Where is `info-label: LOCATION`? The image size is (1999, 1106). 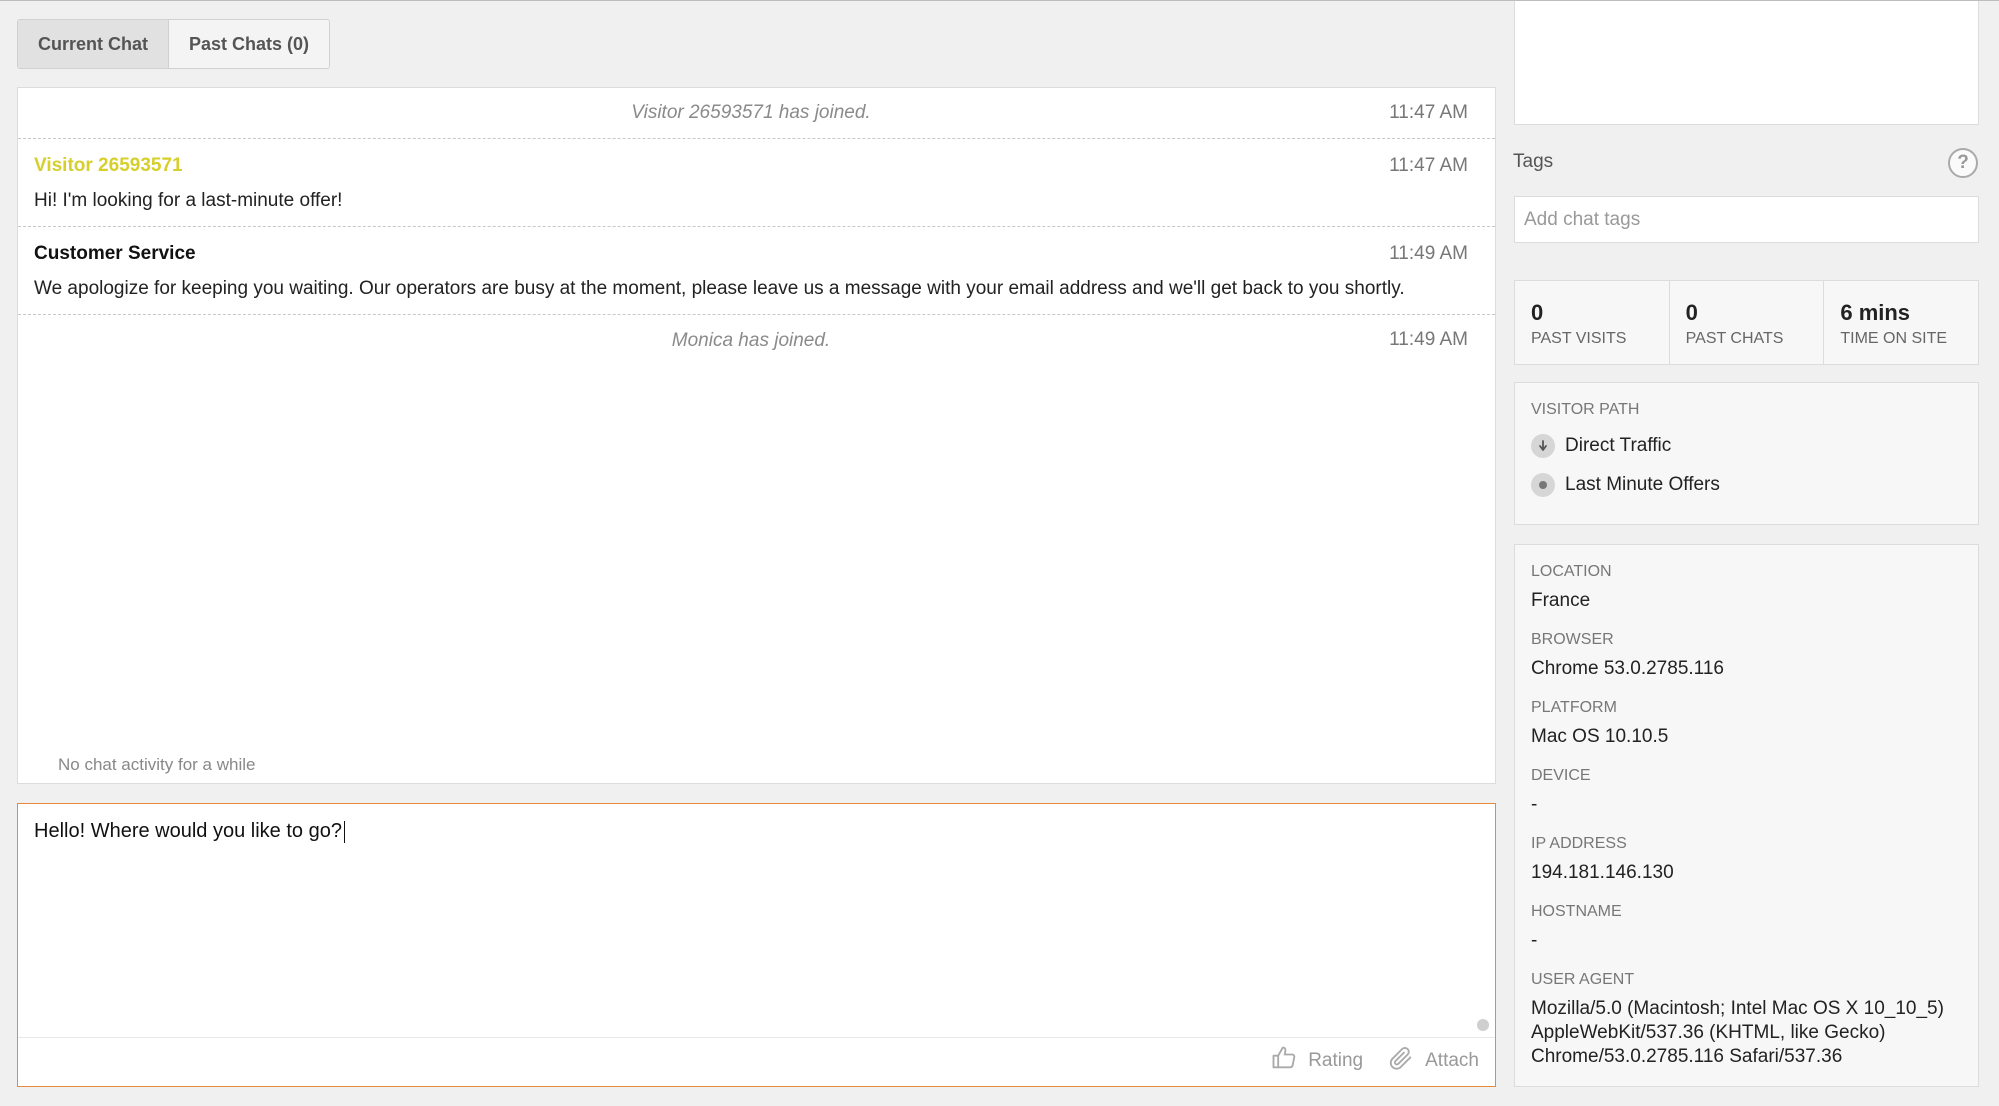 info-label: LOCATION is located at coordinates (1571, 571).